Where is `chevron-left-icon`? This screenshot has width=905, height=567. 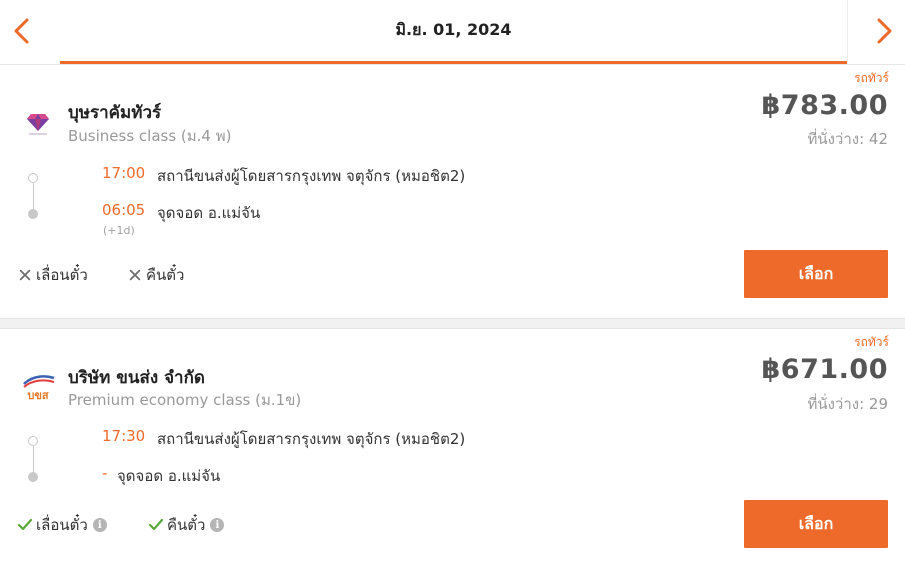 chevron-left-icon is located at coordinates (21, 31).